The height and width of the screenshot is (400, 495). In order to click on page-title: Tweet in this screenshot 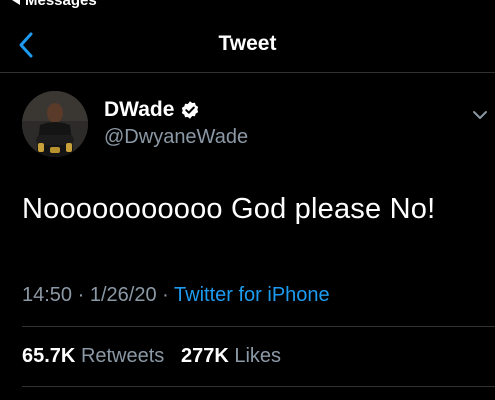, I will do `click(247, 43)`.